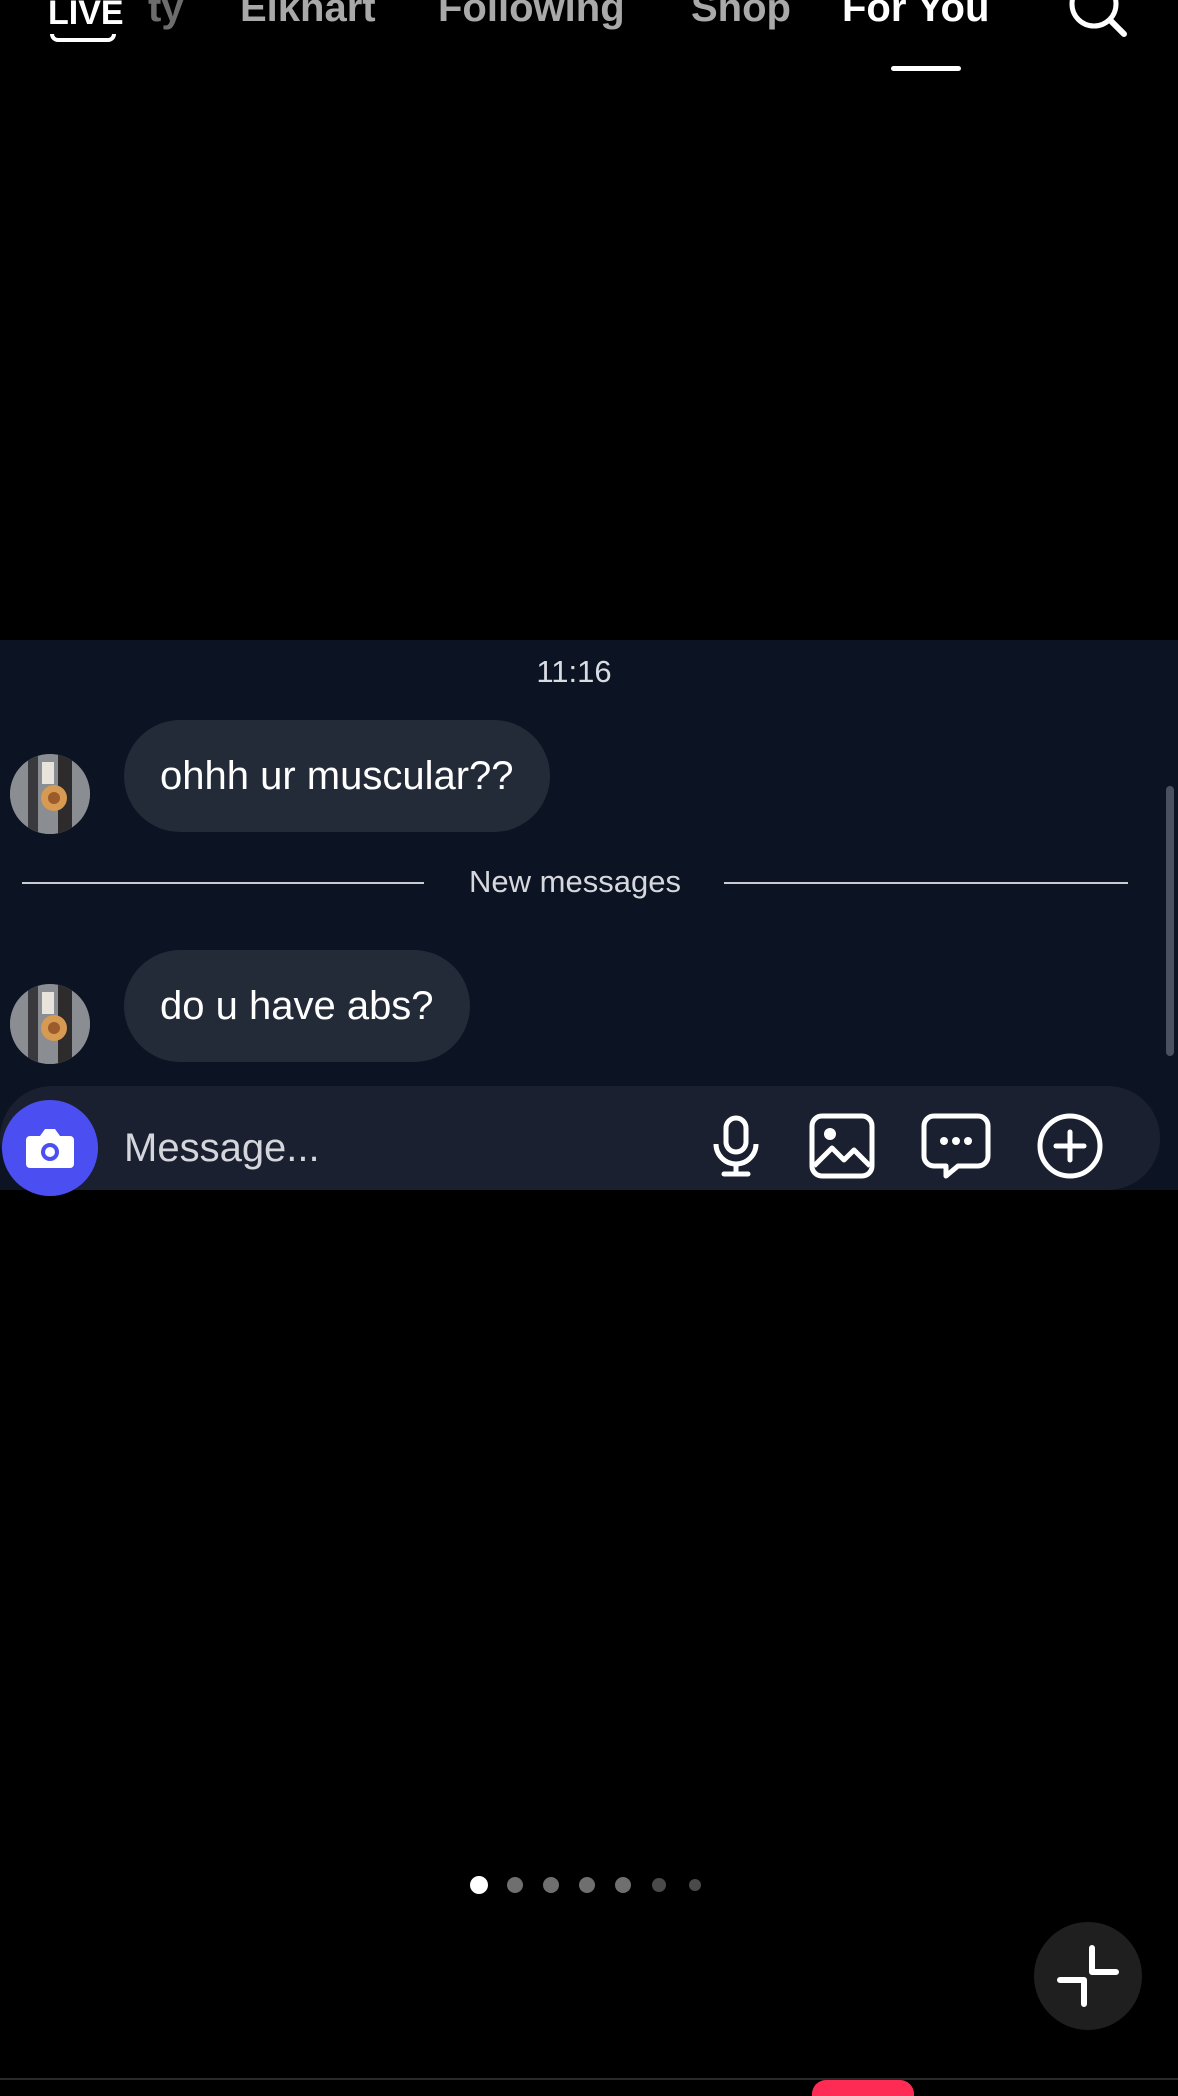 The width and height of the screenshot is (1178, 2096). I want to click on active-tab-indicator, so click(926, 68).